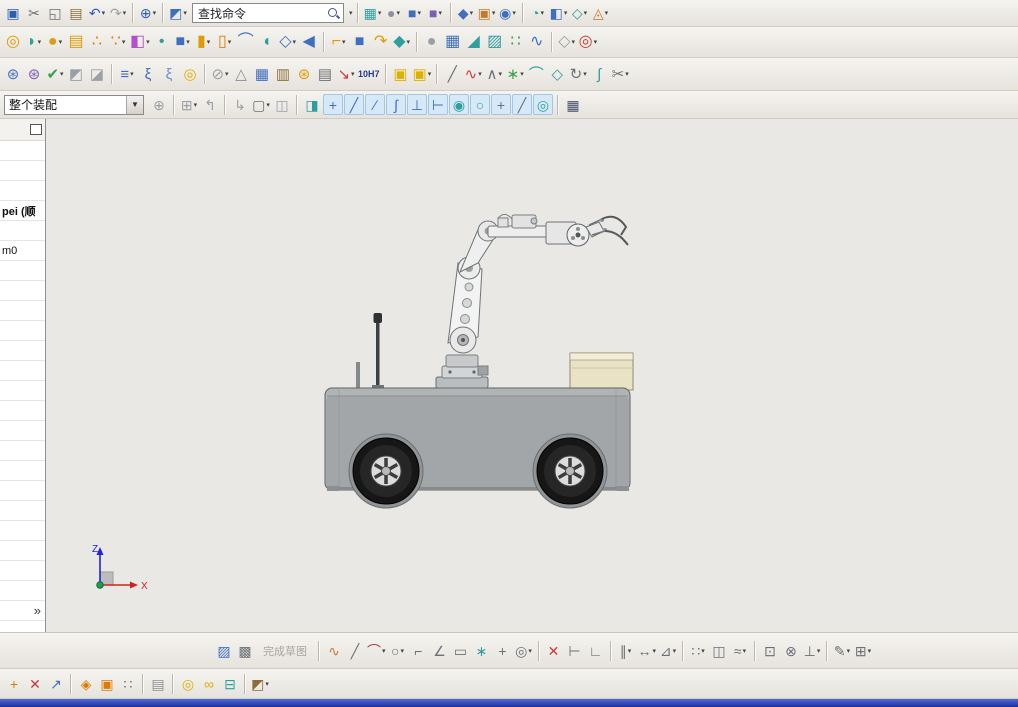 The width and height of the screenshot is (1018, 707). What do you see at coordinates (360, 42) in the screenshot?
I see `cube-icon: ■` at bounding box center [360, 42].